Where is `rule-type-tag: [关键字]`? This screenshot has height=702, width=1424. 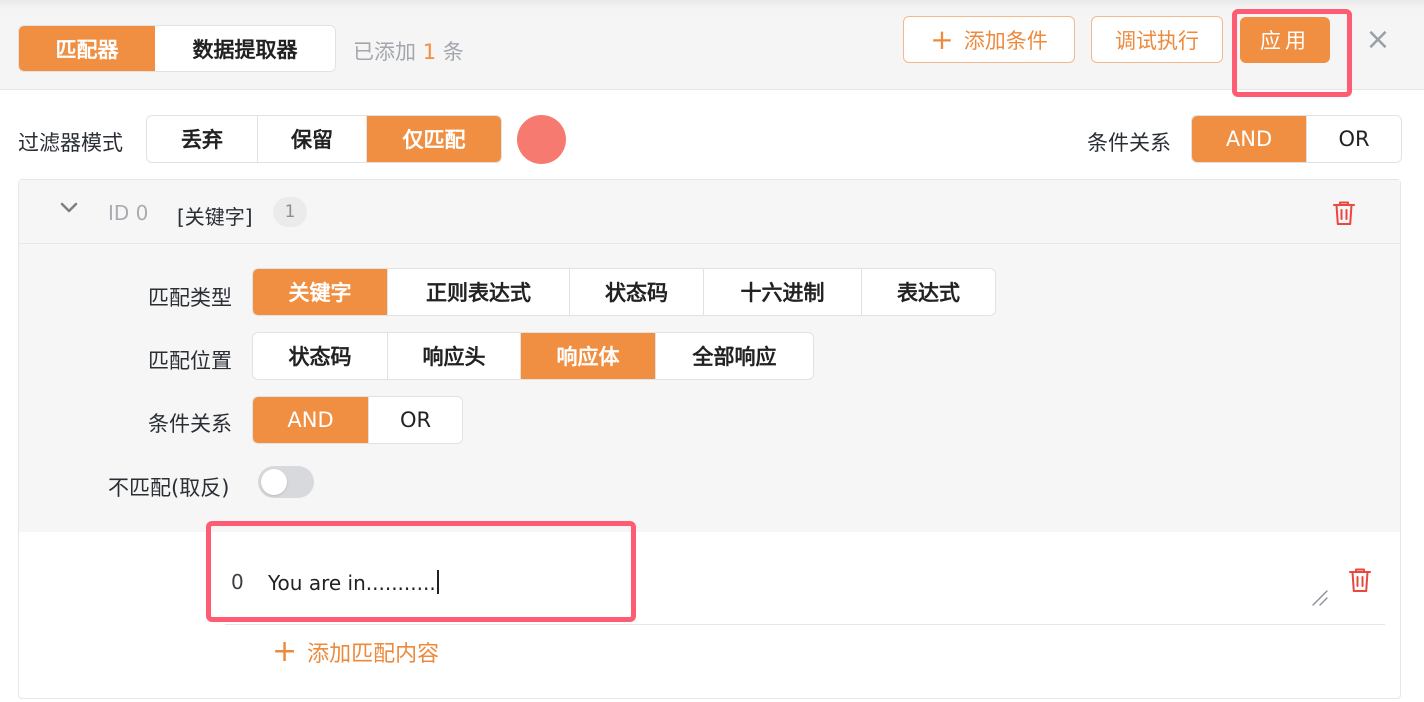 rule-type-tag: [关键字] is located at coordinates (215, 217).